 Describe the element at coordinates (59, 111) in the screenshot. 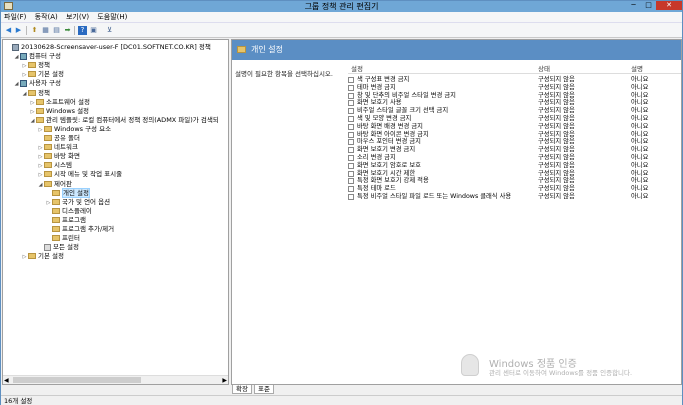

I see `tree-item: ▷ Windows 설정` at that location.